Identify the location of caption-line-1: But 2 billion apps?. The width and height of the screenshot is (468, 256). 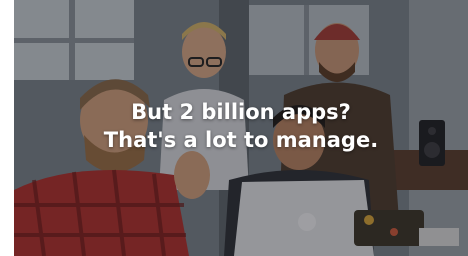
(241, 112).